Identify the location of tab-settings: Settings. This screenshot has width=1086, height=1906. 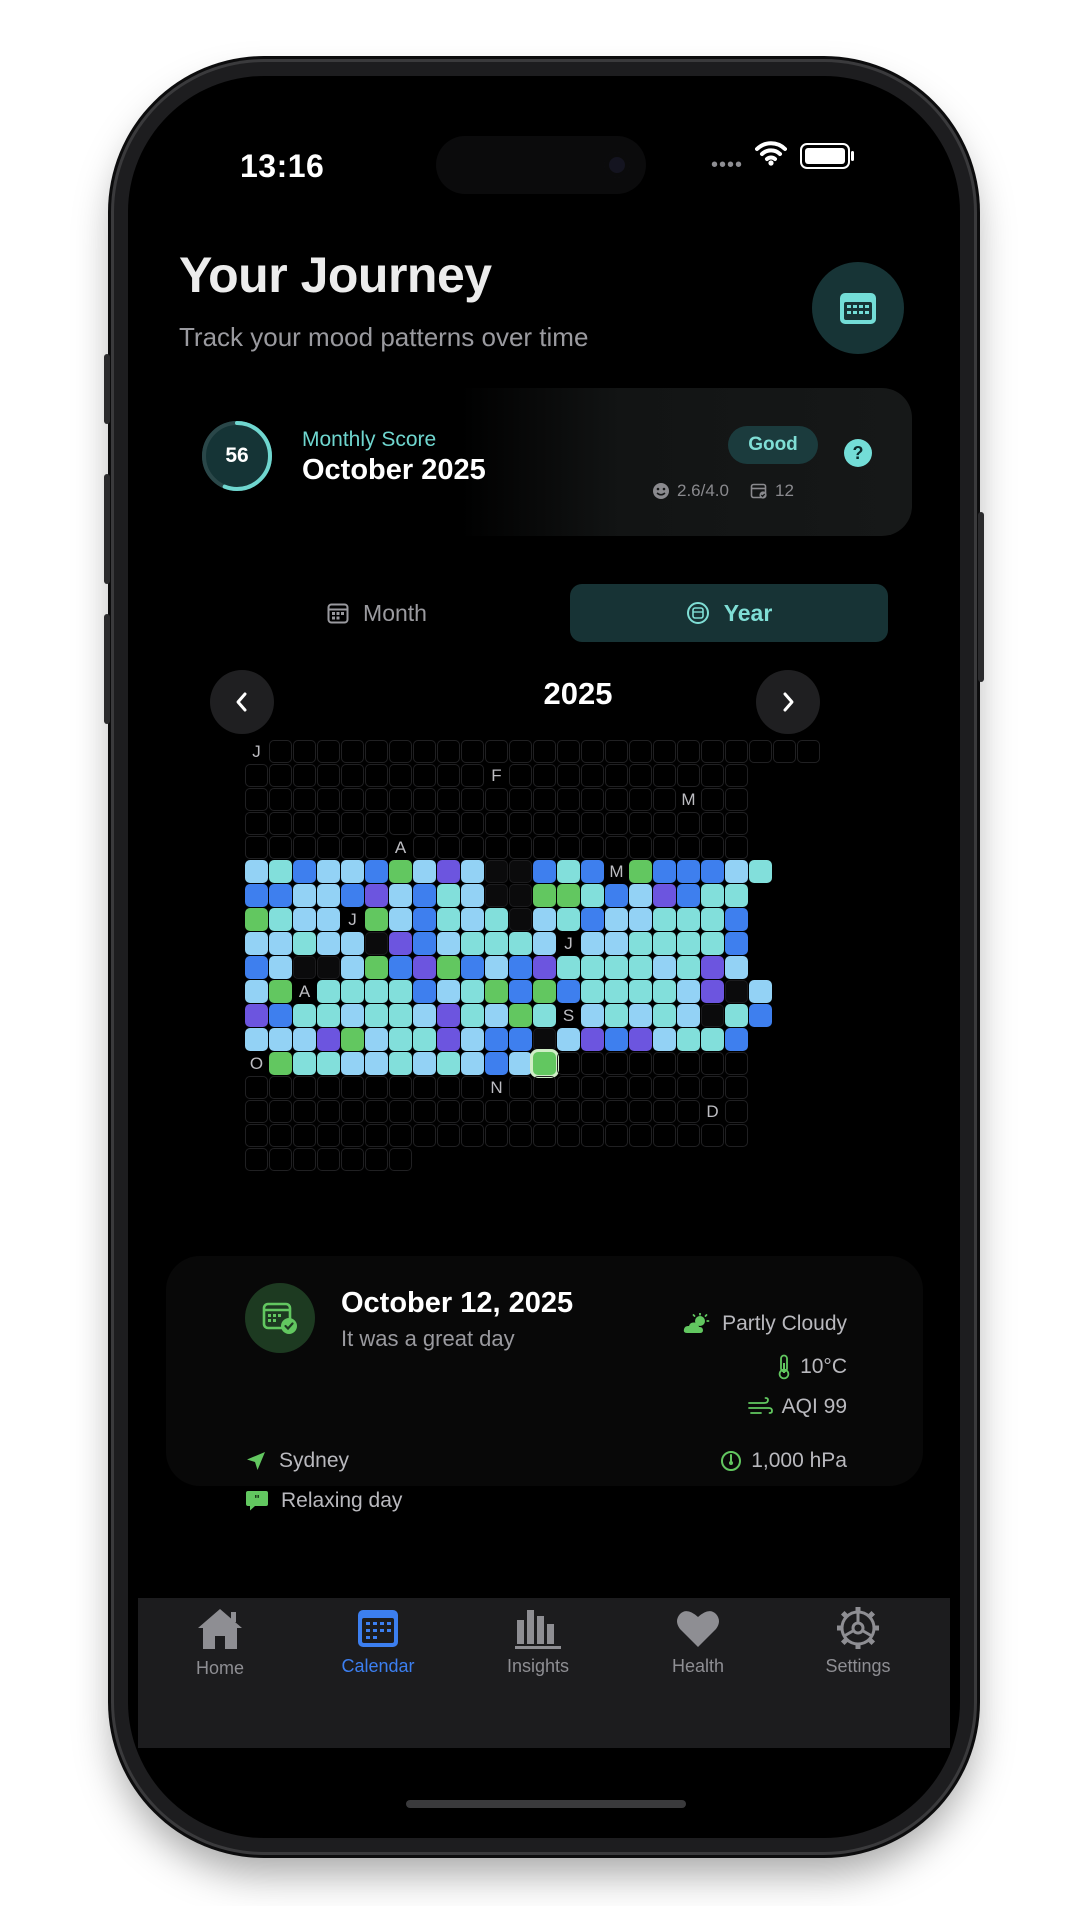
(858, 1641).